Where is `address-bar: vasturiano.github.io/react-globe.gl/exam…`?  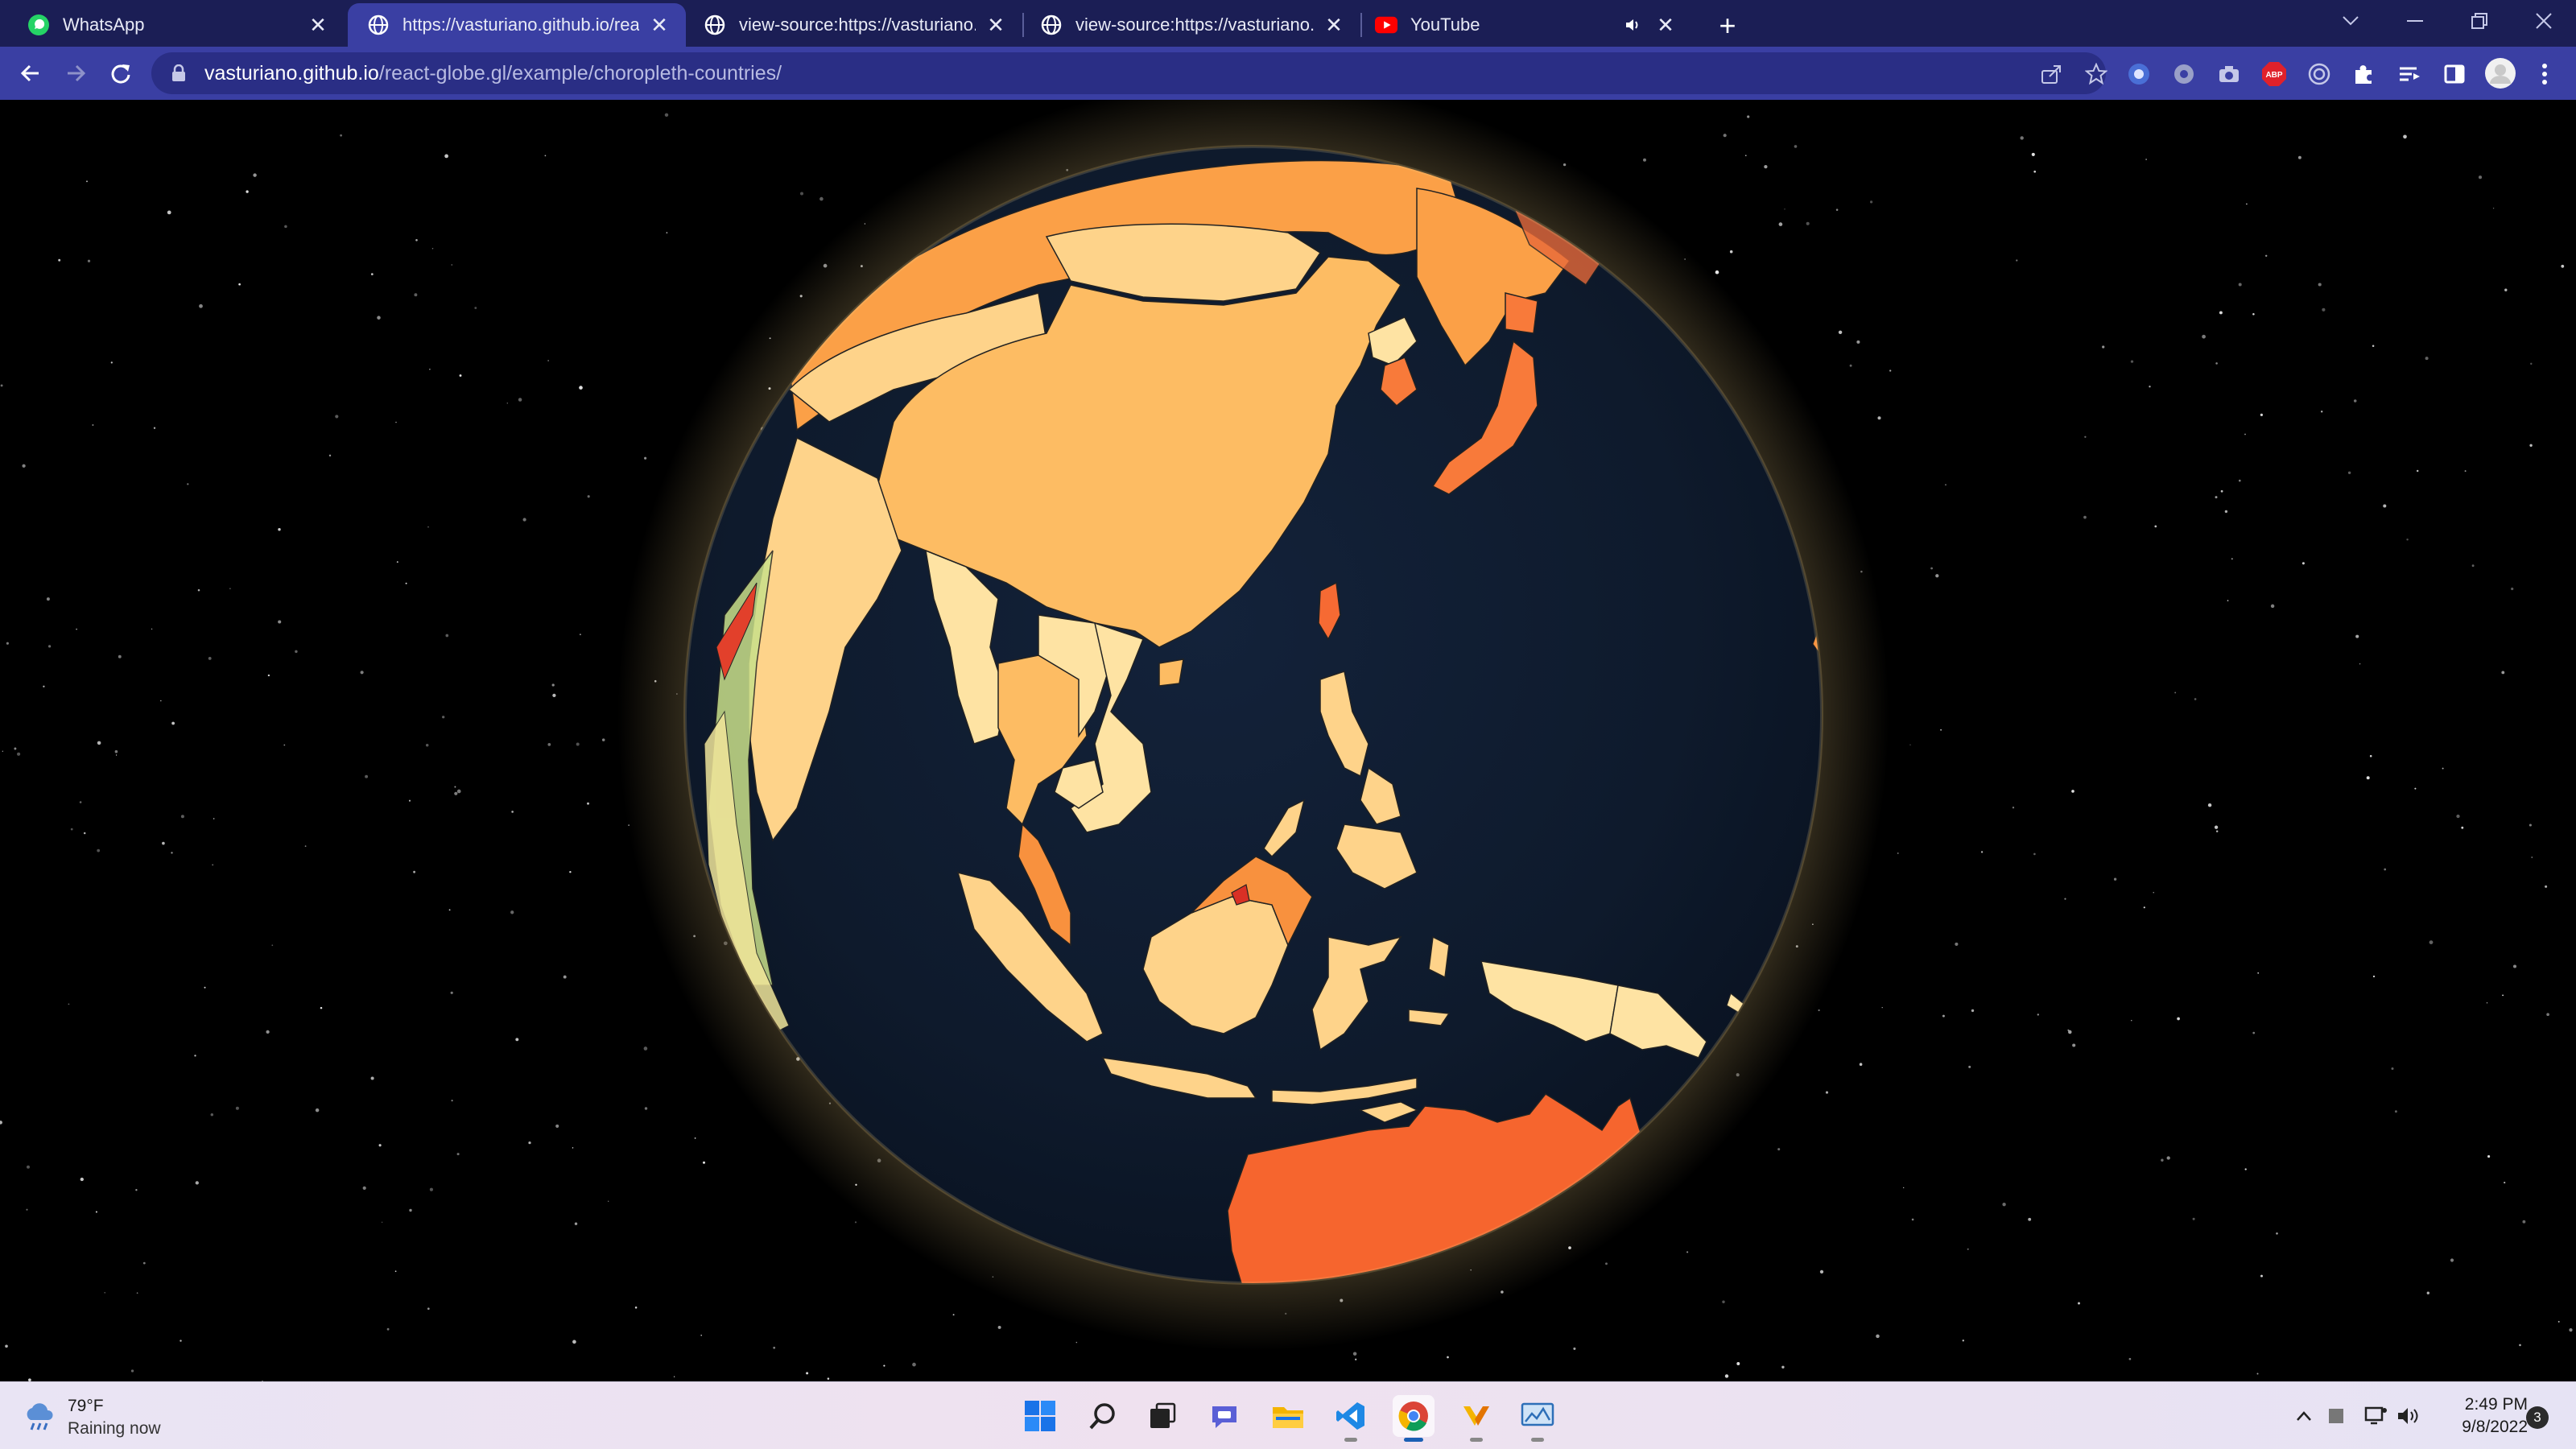 address-bar: vasturiano.github.io/react-globe.gl/exam… is located at coordinates (1129, 73).